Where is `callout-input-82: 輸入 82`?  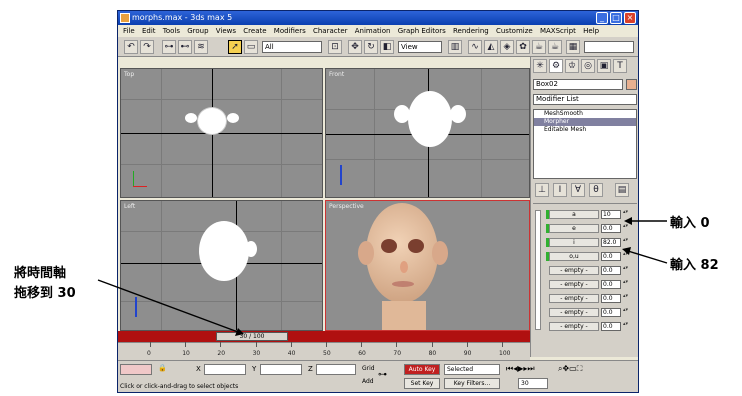
callout-input-82: 輸入 82 is located at coordinates (694, 265).